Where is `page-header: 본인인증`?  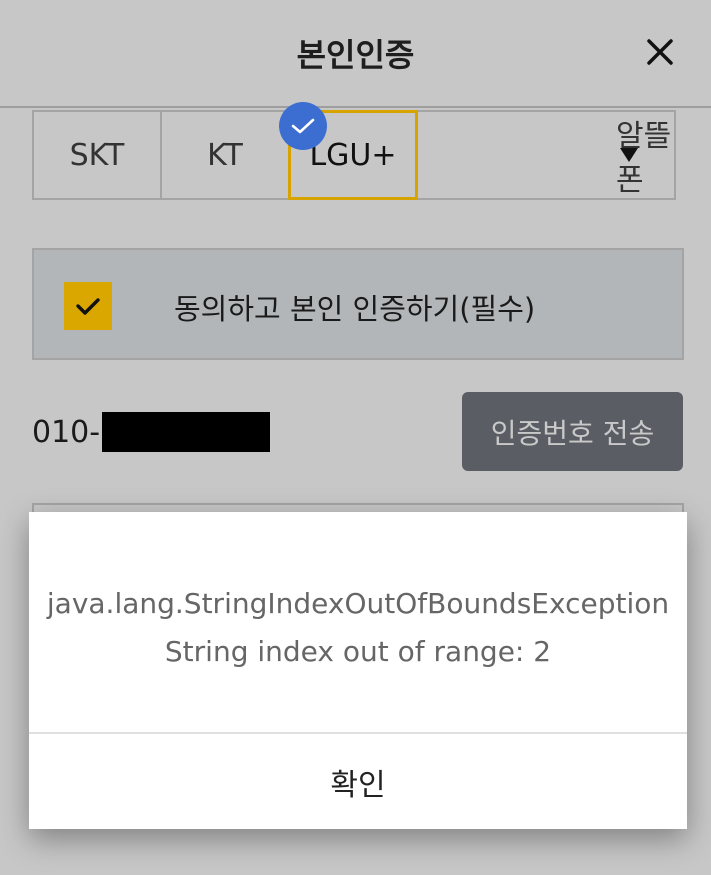
page-header: 본인인증 is located at coordinates (355, 54).